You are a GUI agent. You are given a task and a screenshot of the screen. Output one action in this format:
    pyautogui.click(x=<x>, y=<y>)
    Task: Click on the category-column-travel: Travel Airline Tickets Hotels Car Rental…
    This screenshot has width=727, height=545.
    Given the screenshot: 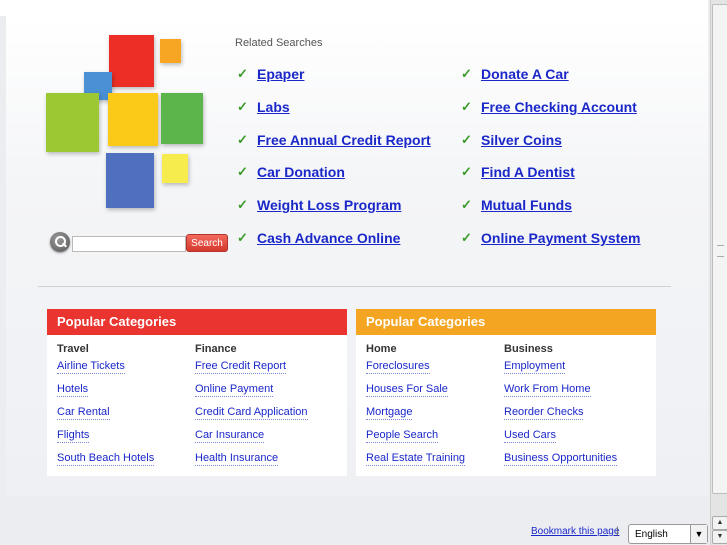 What is the action you would take?
    pyautogui.click(x=106, y=408)
    